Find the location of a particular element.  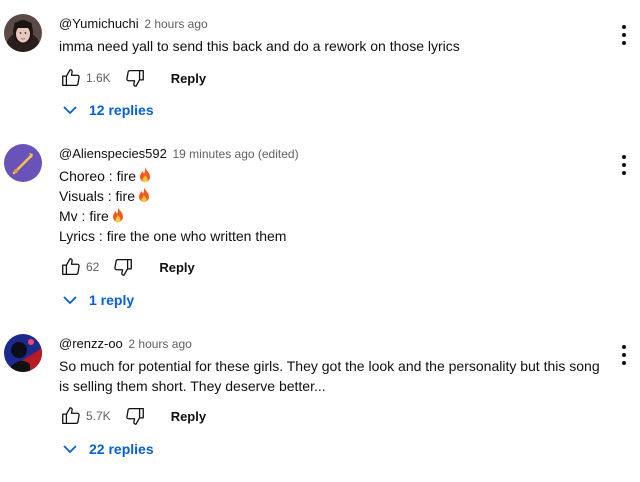

replies-toggle: 1 reply is located at coordinates (98, 300).